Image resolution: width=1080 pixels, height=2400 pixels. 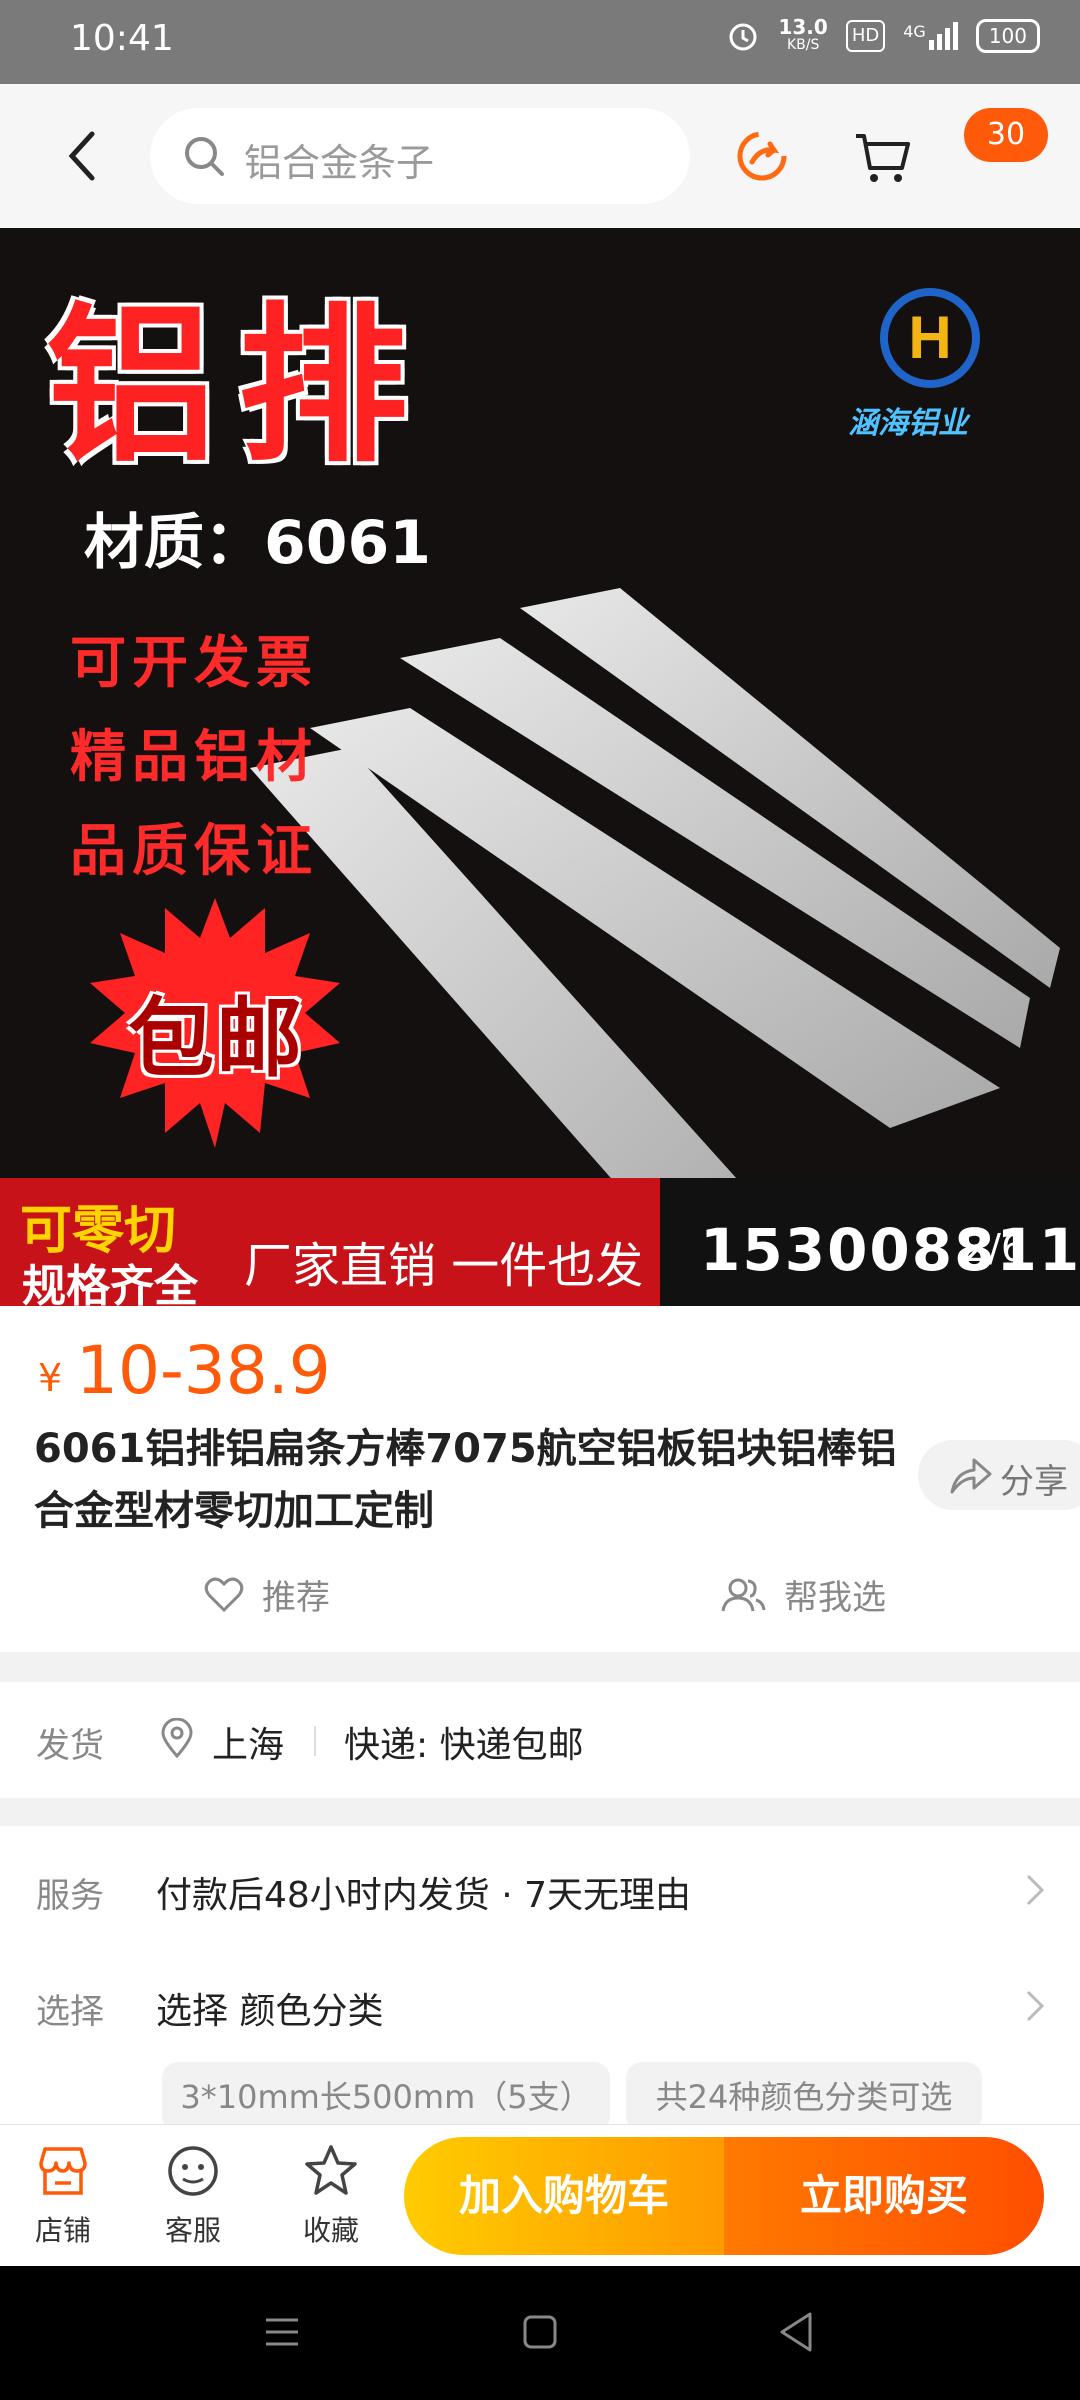 What do you see at coordinates (762, 156) in the screenshot?
I see `share-round-icon` at bounding box center [762, 156].